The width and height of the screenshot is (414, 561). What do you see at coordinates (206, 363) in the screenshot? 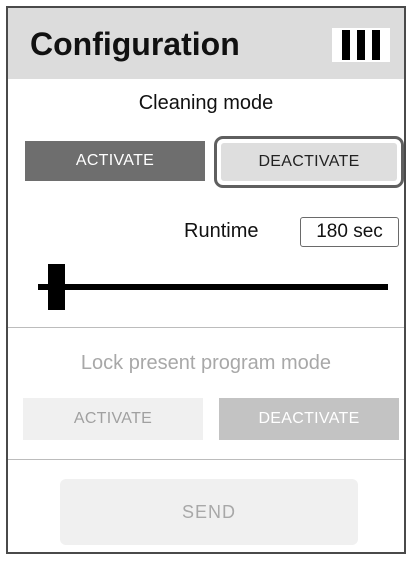
I see `lock-mode-title: Lock present program mode` at bounding box center [206, 363].